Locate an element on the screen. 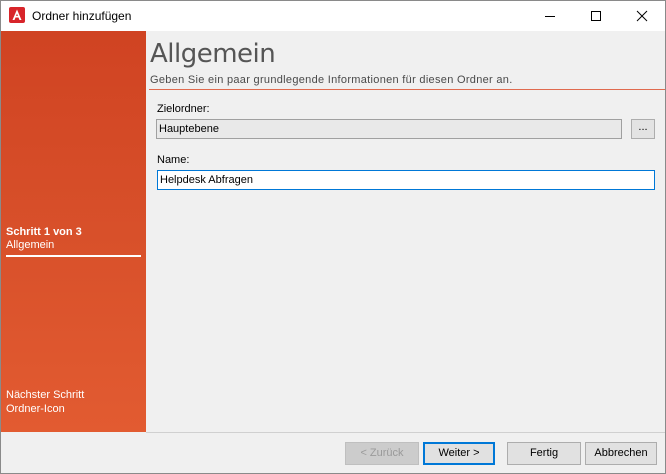  close-button is located at coordinates (642, 16).